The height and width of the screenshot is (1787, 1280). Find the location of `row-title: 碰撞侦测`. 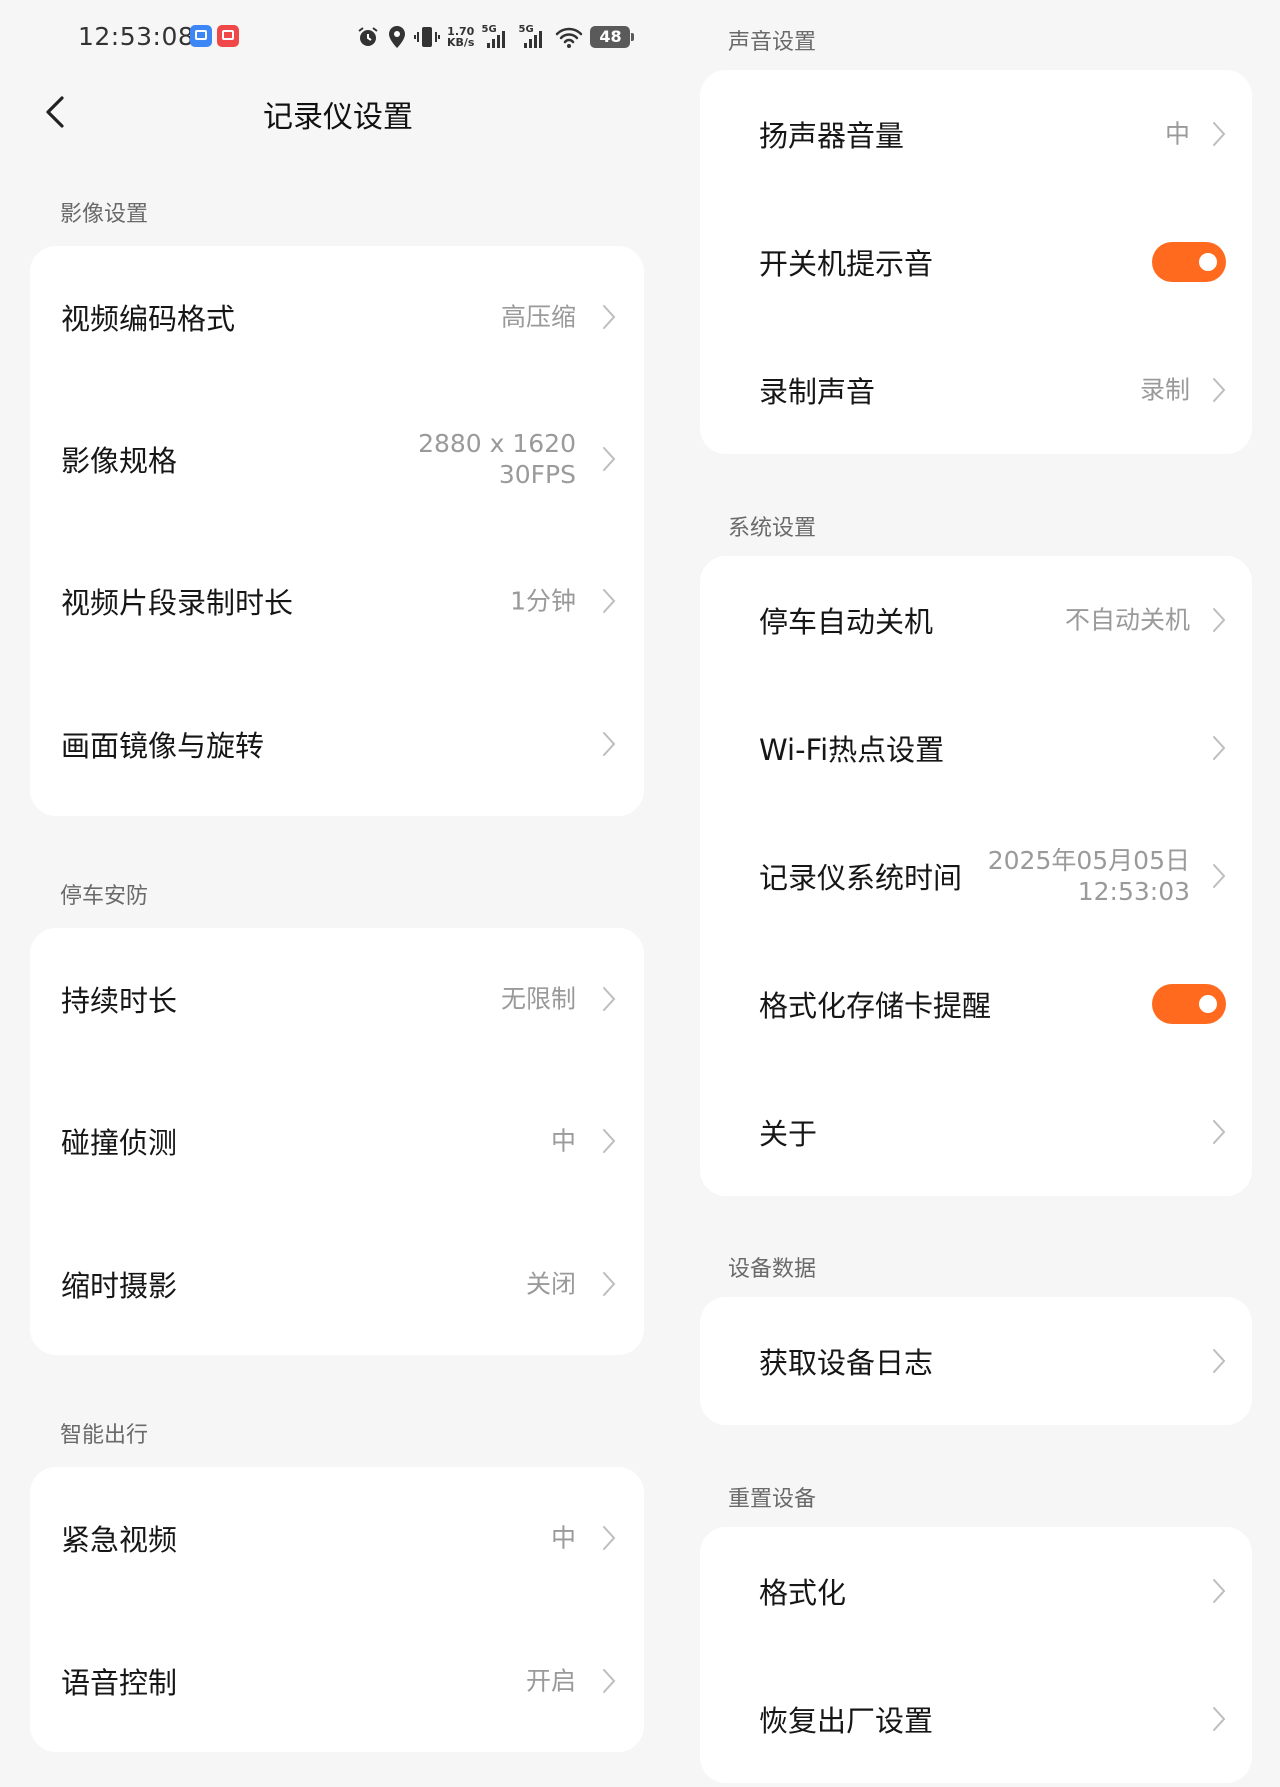

row-title: 碰撞侦测 is located at coordinates (119, 1143).